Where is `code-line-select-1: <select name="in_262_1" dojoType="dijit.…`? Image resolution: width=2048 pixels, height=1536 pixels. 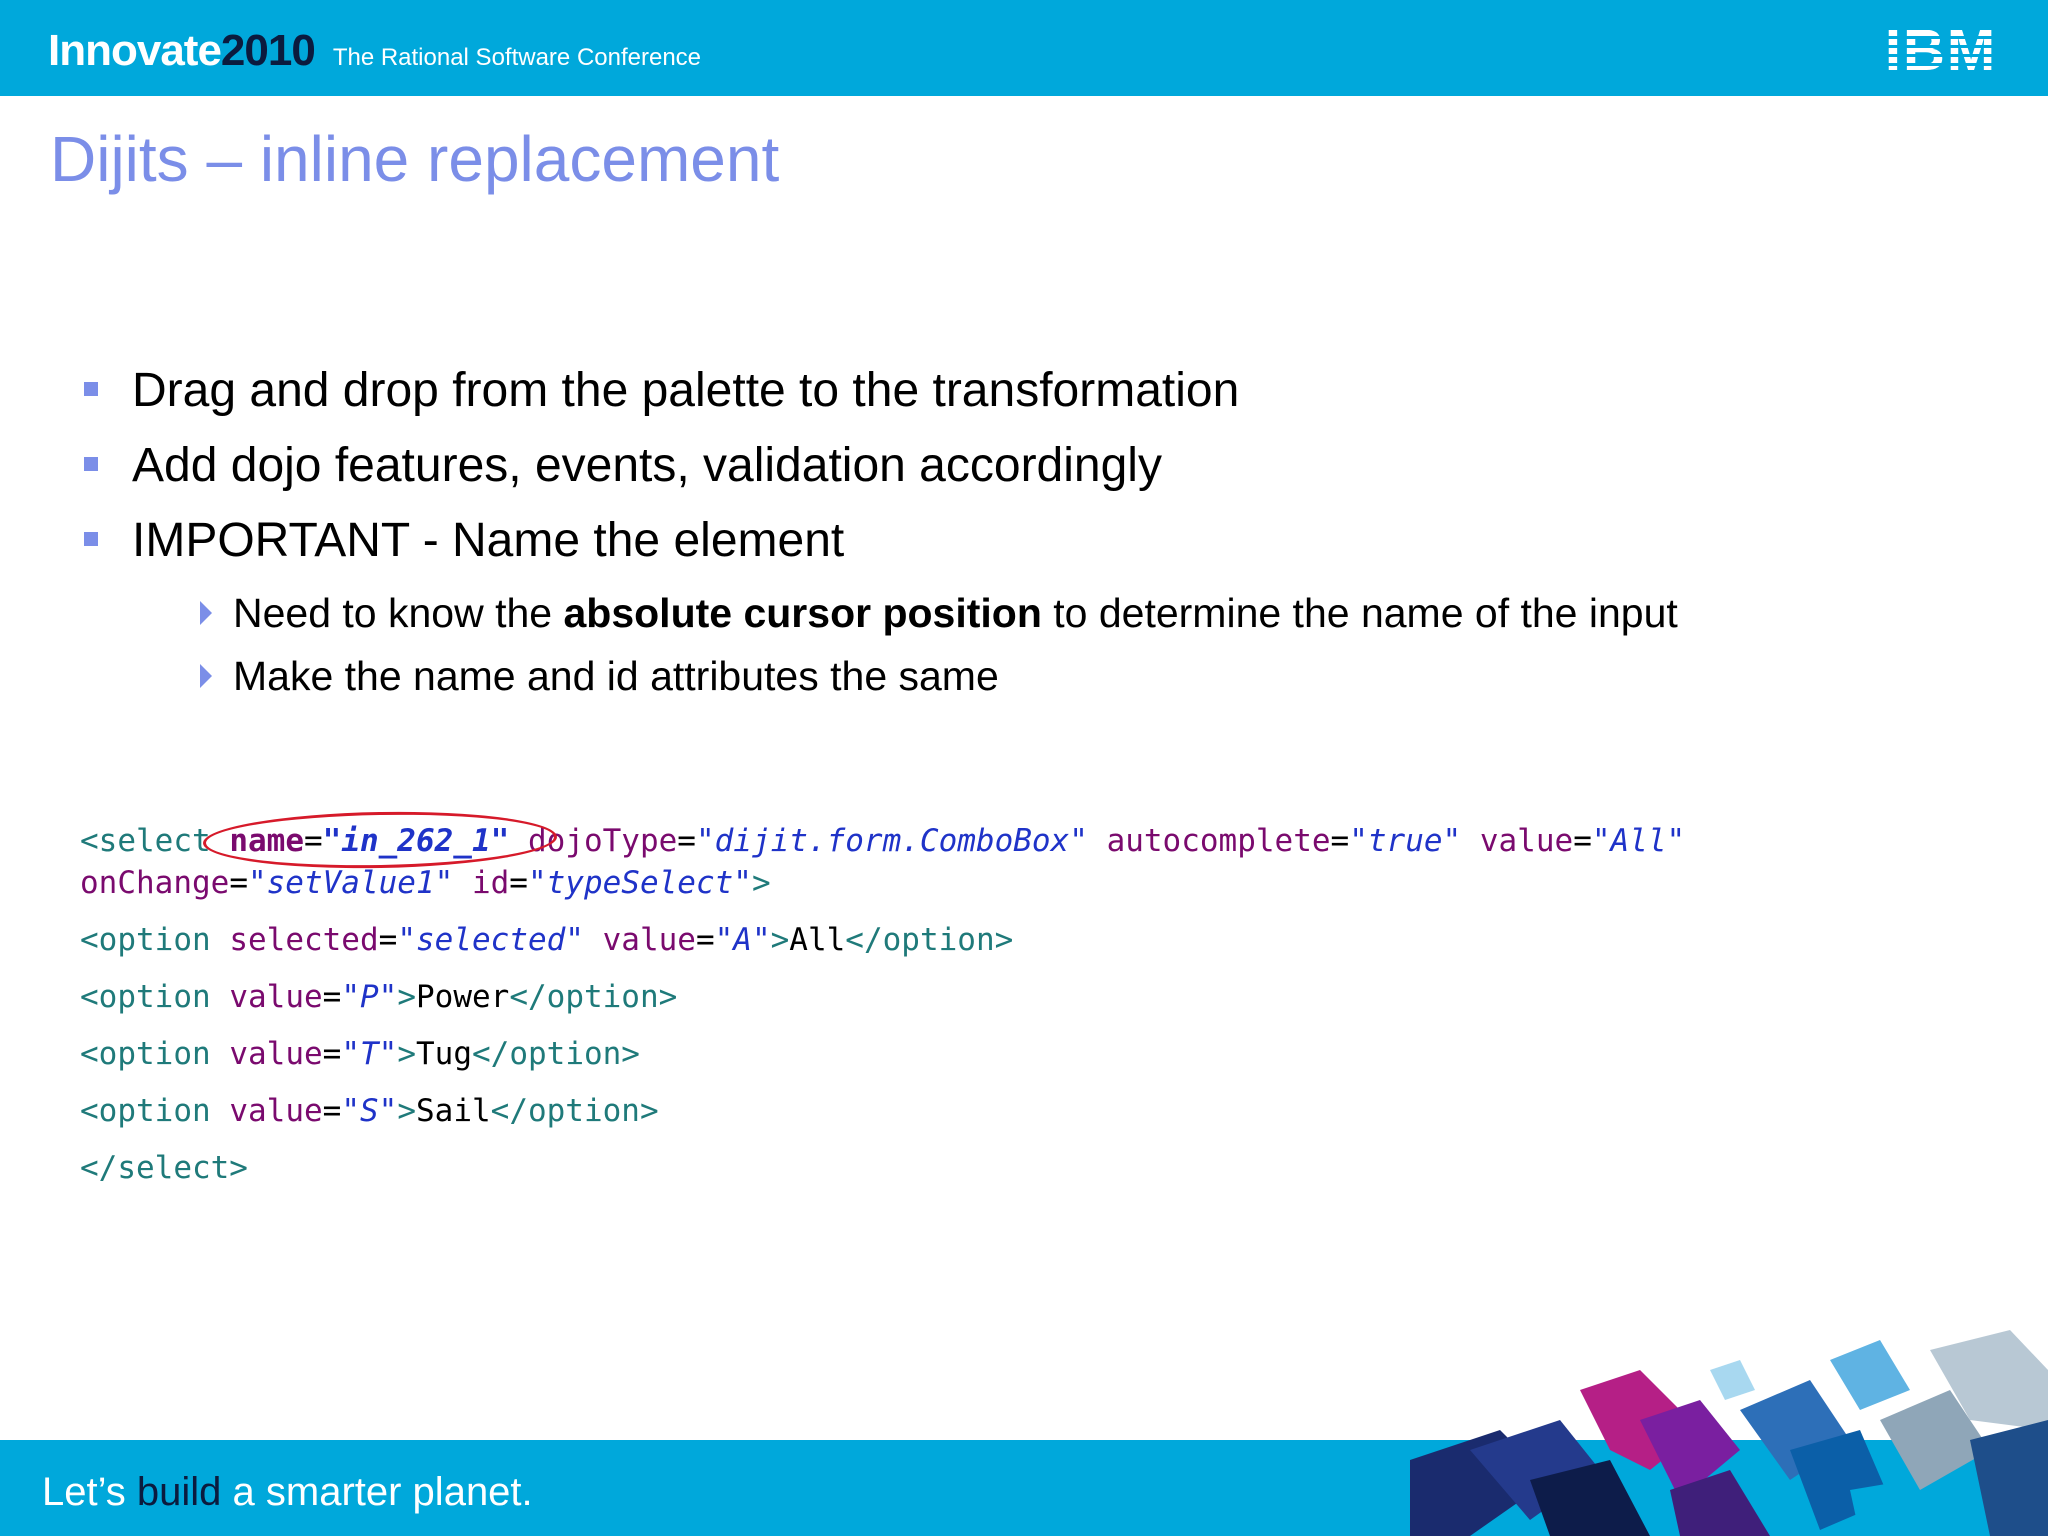 code-line-select-1: <select name="in_262_1" dojoType="dijit.… is located at coordinates (1030, 840).